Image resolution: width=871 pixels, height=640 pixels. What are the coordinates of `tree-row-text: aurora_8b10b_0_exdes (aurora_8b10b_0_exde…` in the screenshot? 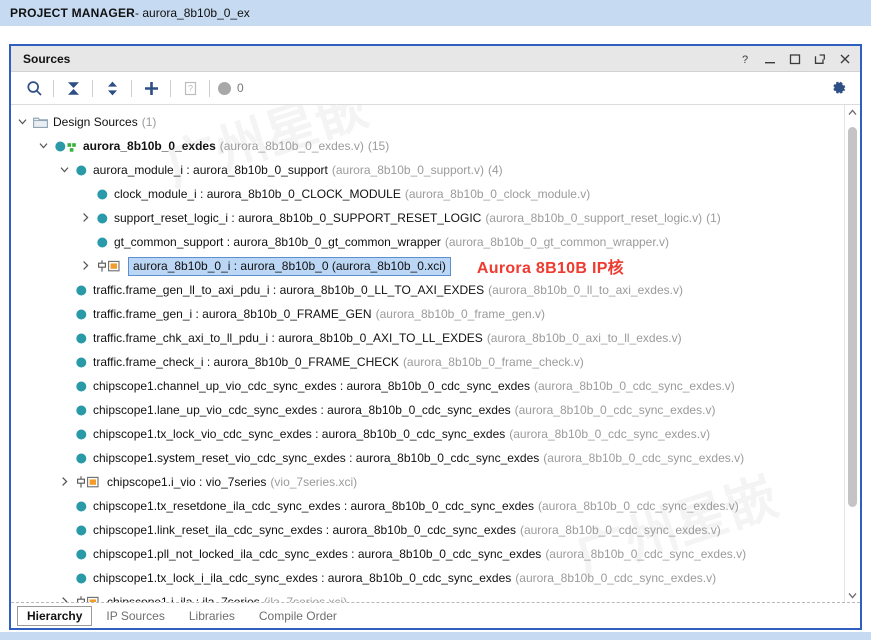 It's located at (236, 146).